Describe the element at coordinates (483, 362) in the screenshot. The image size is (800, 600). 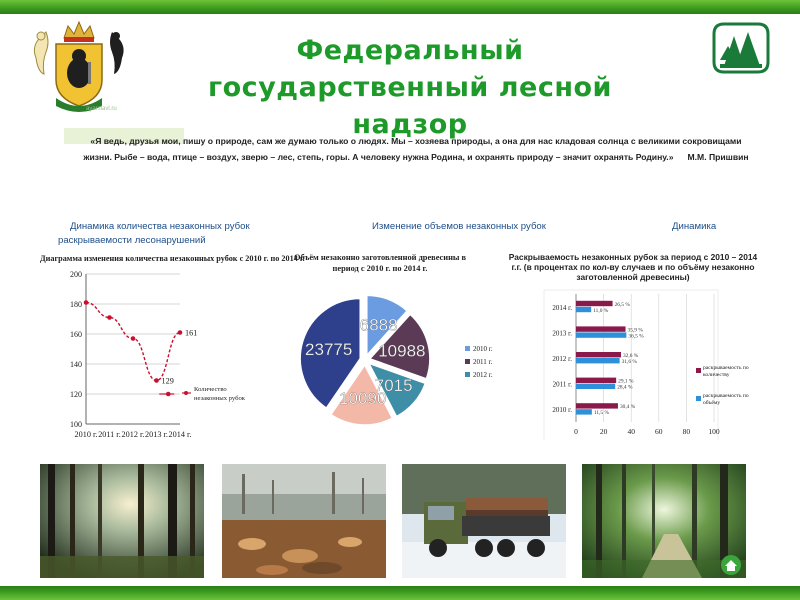
I see `pie-legend-label: 2011 г.` at that location.